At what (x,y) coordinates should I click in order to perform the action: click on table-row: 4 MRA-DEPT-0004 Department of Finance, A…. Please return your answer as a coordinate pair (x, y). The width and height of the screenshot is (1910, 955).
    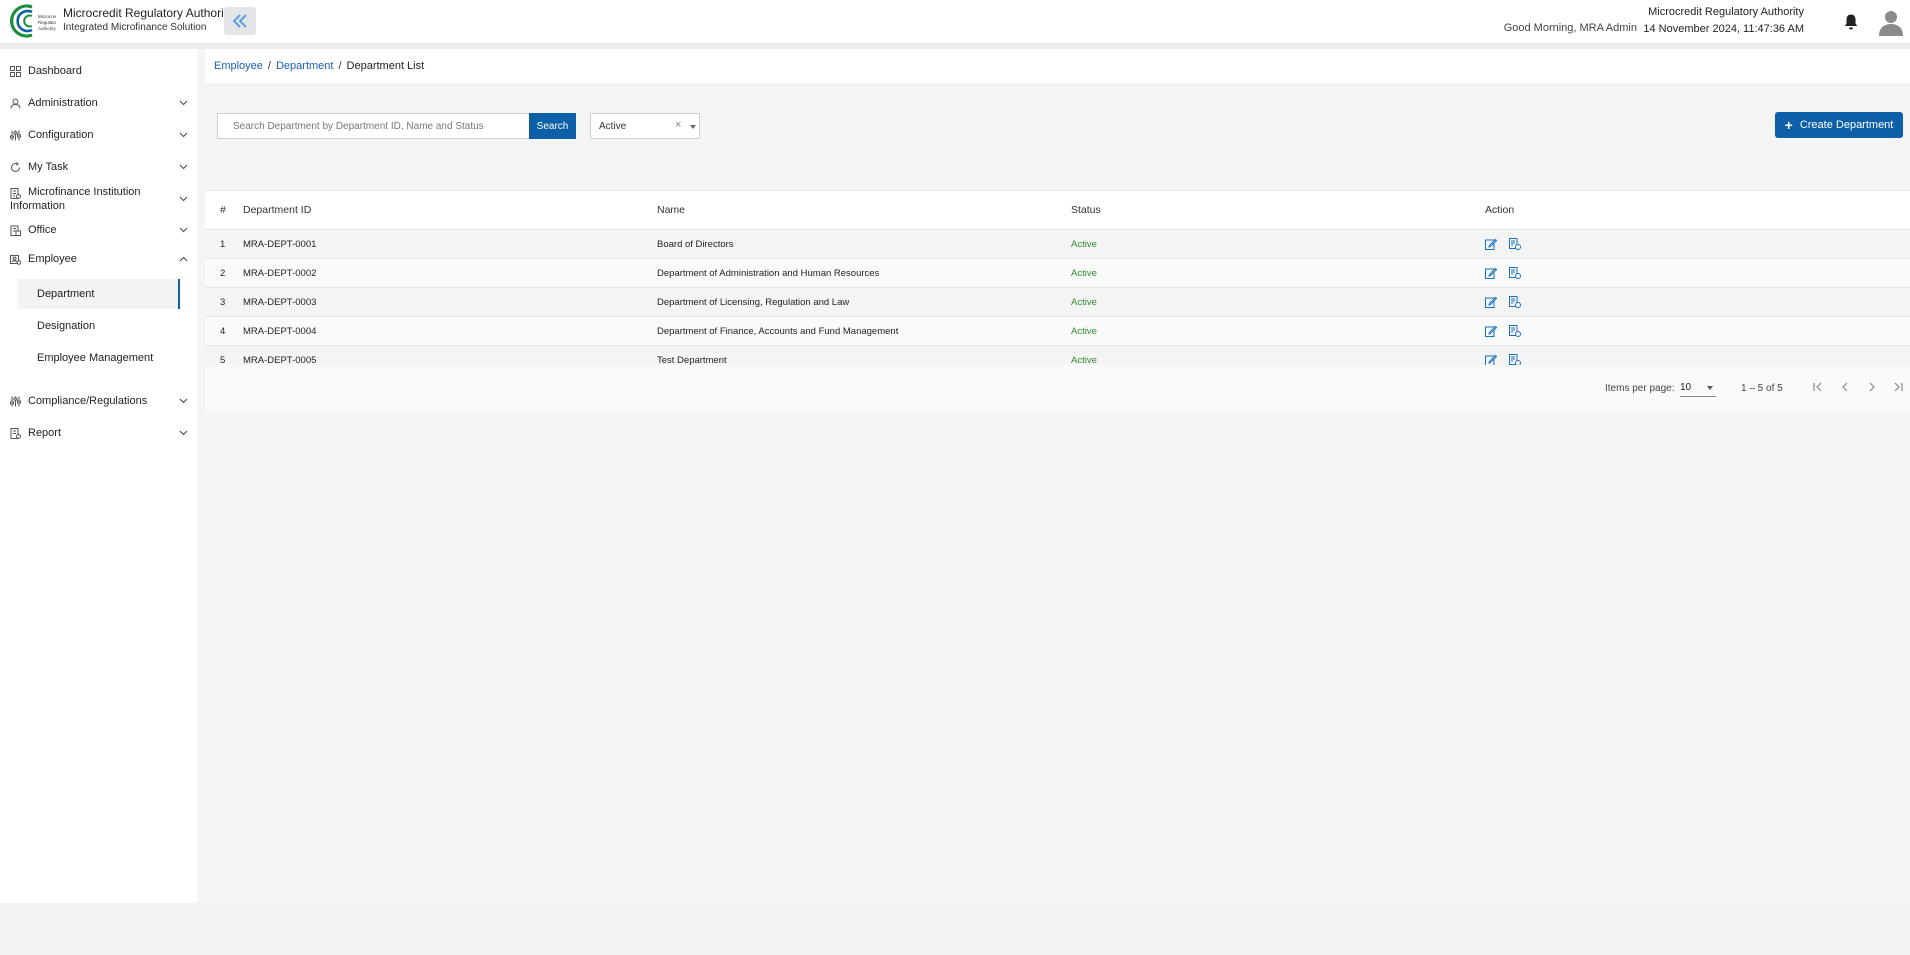
    Looking at the image, I should click on (1057, 331).